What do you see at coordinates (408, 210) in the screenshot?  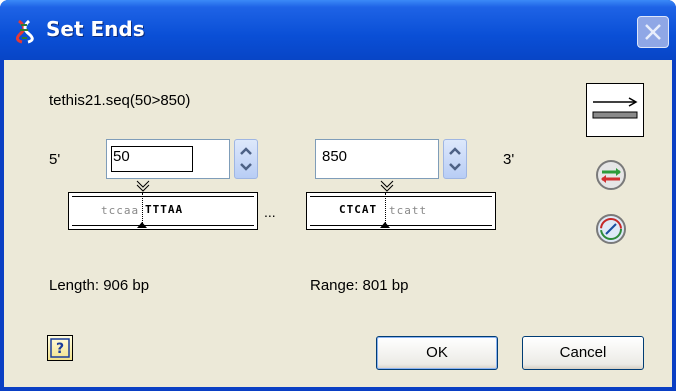 I see `end-lower-seq: tcatt` at bounding box center [408, 210].